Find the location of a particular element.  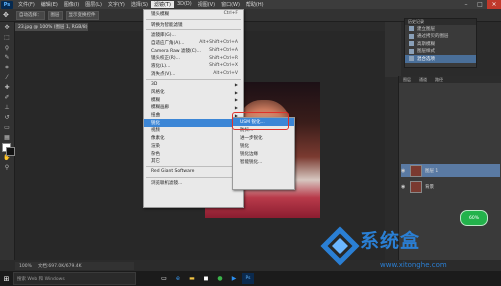

close-icon: × is located at coordinates (494, 4).